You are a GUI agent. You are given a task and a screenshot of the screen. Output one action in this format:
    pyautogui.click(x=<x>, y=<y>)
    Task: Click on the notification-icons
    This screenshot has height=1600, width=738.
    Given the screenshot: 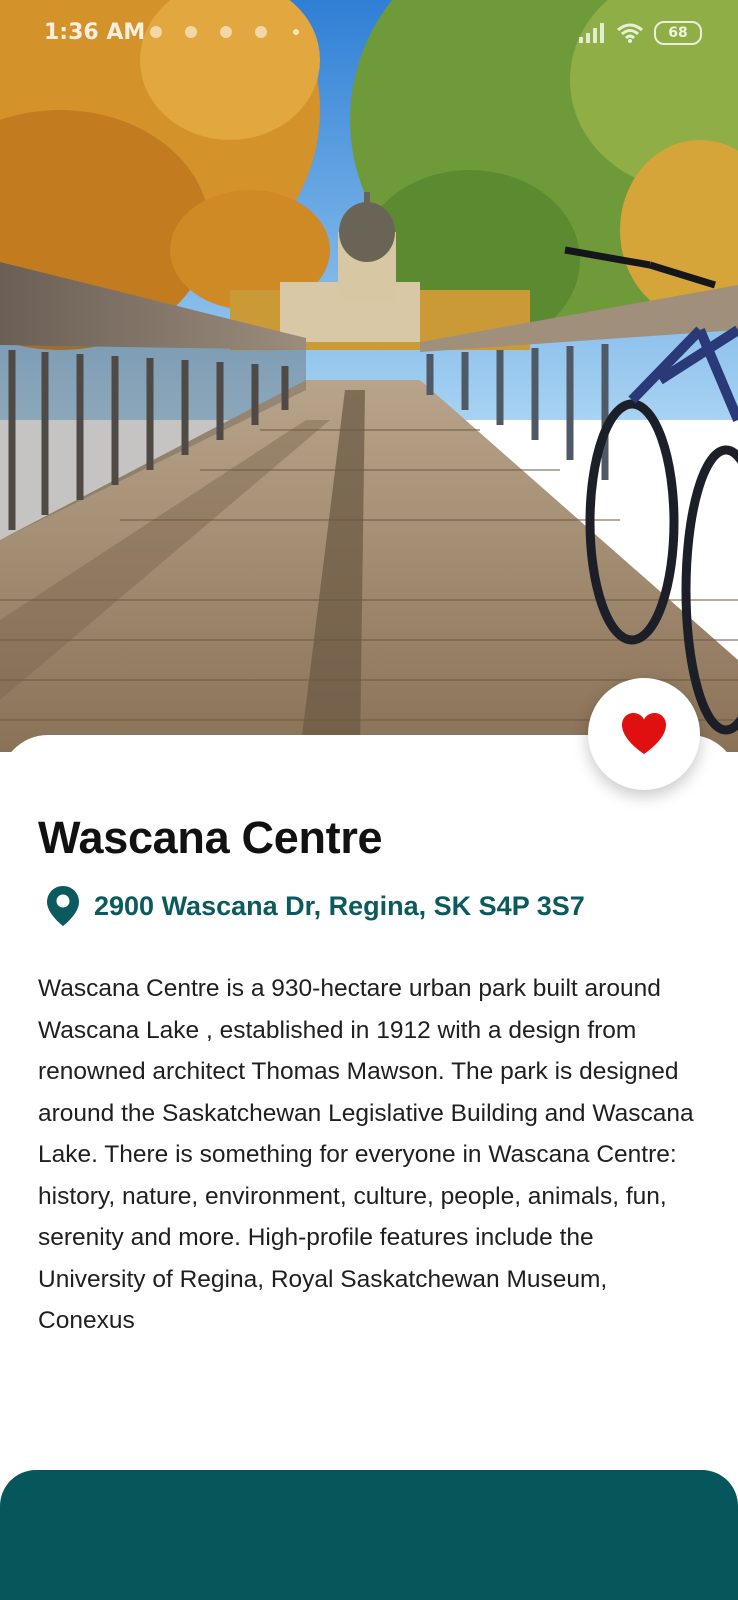 What is the action you would take?
    pyautogui.click(x=224, y=32)
    